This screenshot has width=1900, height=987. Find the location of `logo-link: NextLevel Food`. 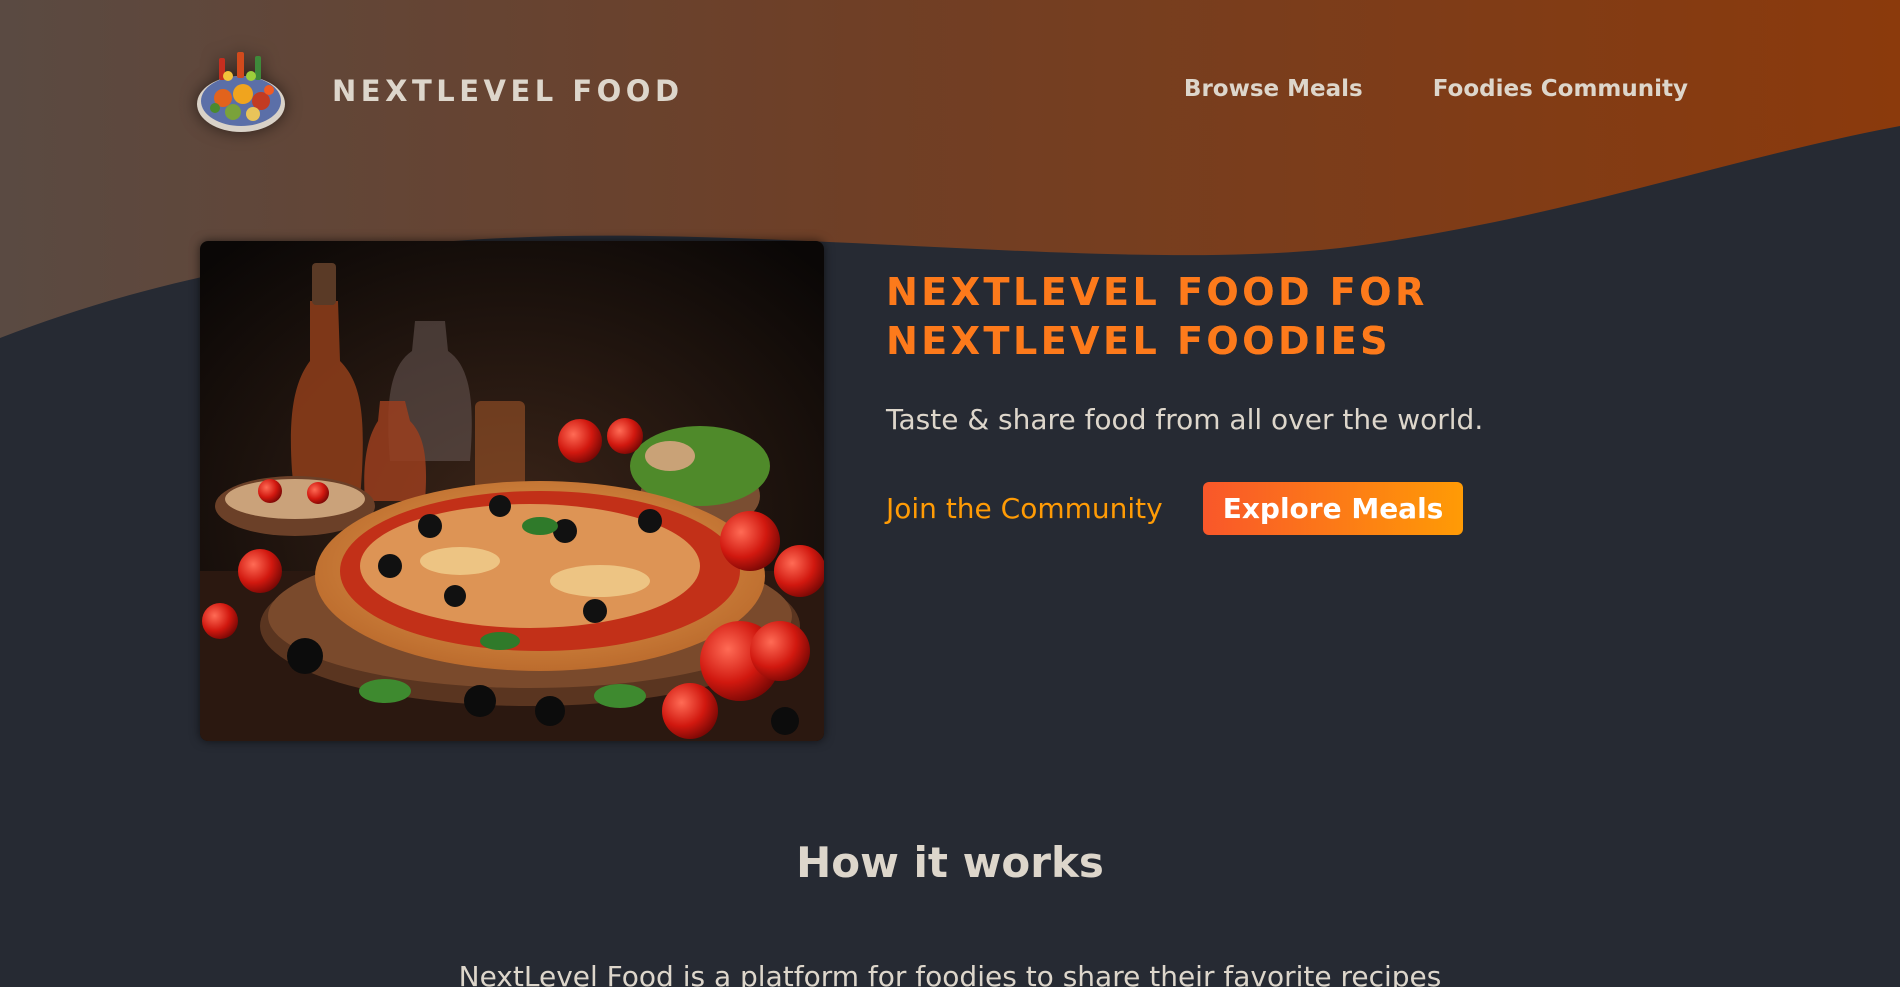

logo-link: NextLevel Food is located at coordinates (438, 91).